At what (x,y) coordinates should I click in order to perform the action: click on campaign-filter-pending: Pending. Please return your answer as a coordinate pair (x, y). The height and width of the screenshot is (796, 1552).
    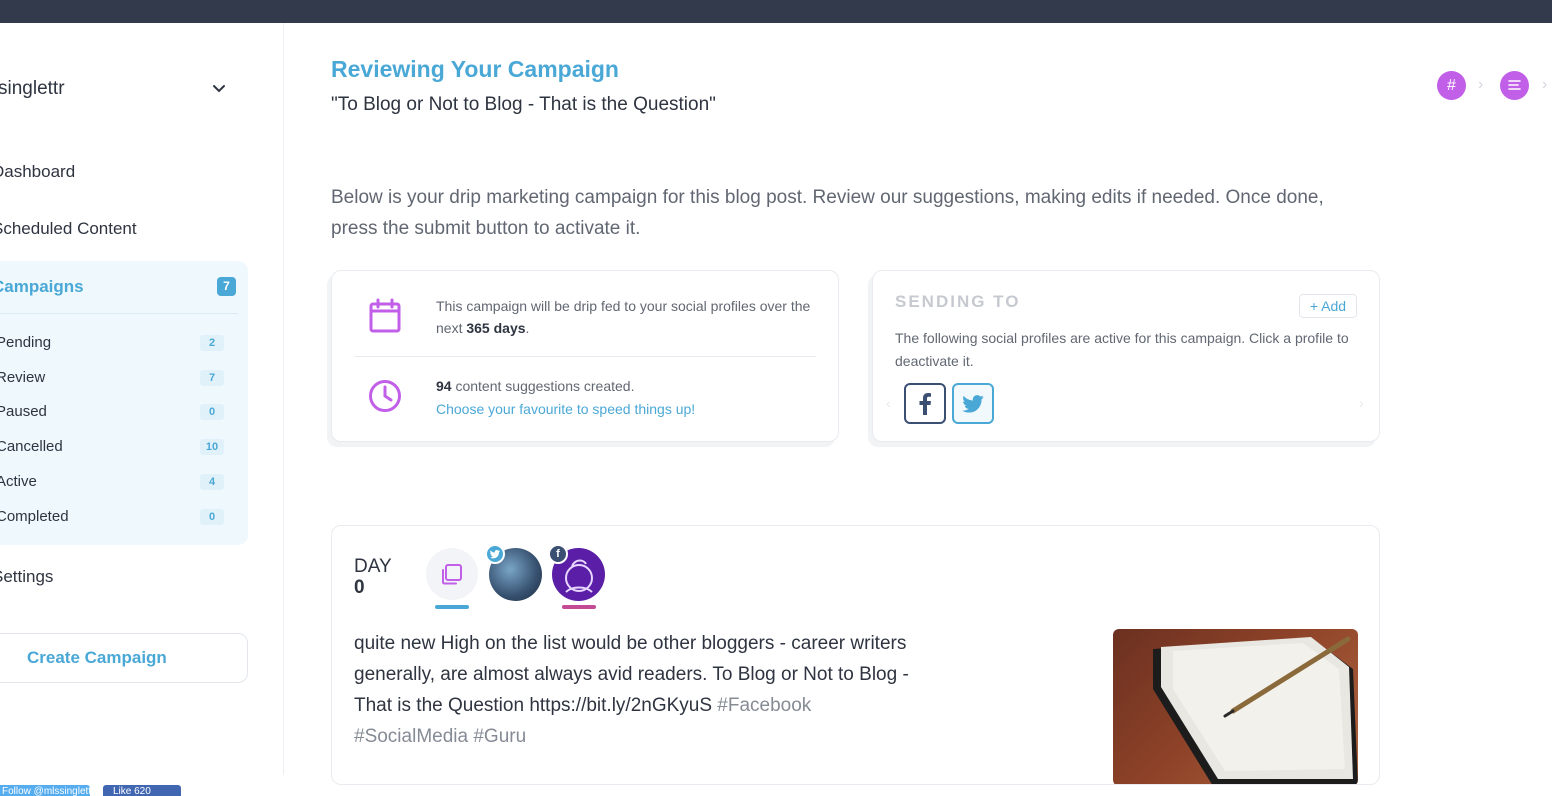
    Looking at the image, I should click on (25, 342).